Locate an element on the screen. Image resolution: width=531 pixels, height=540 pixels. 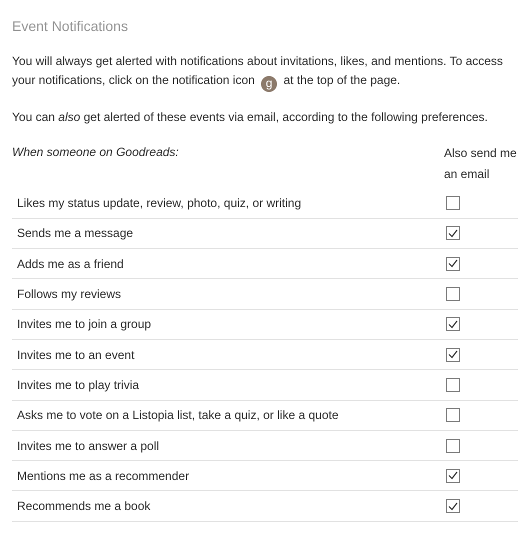
intro-text: your notifications, click on the notification icon is located at coordinates (133, 80).